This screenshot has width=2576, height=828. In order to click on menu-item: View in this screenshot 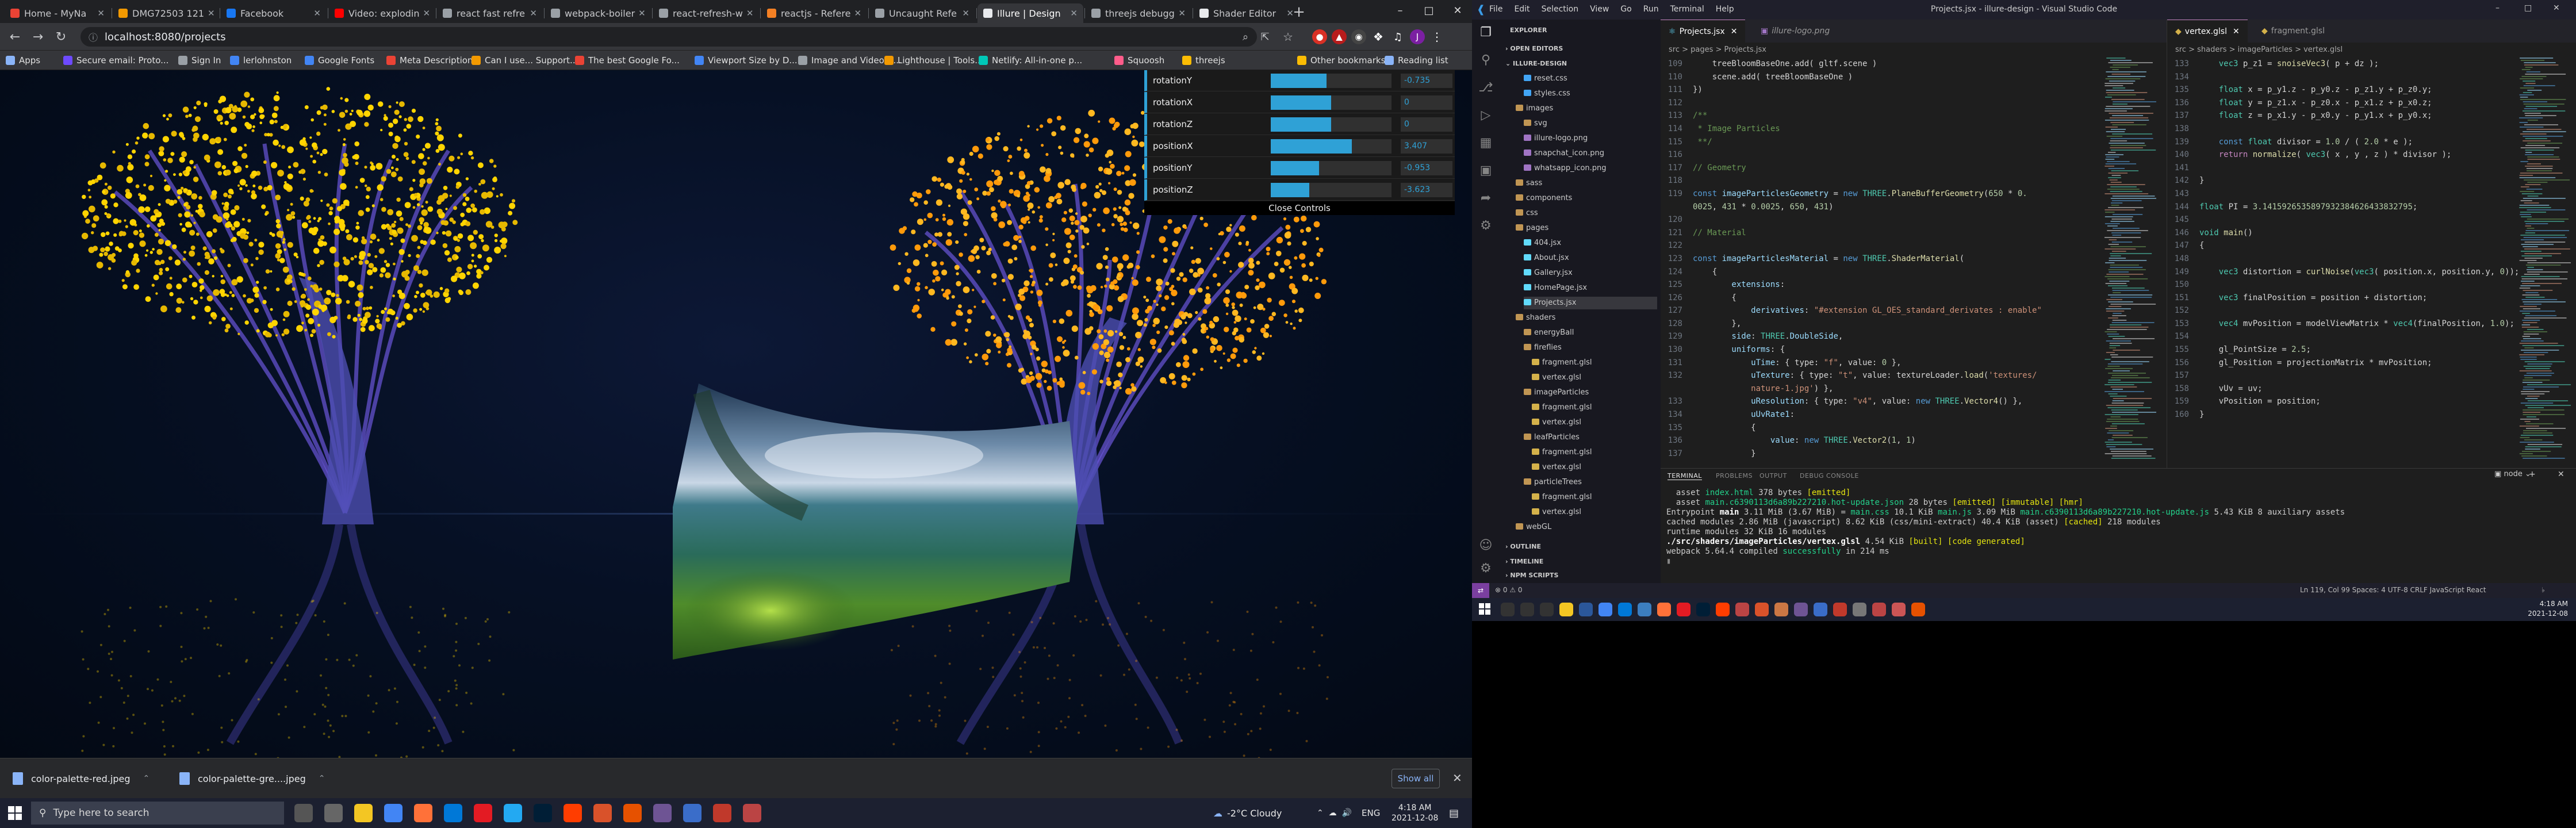, I will do `click(1599, 9)`.